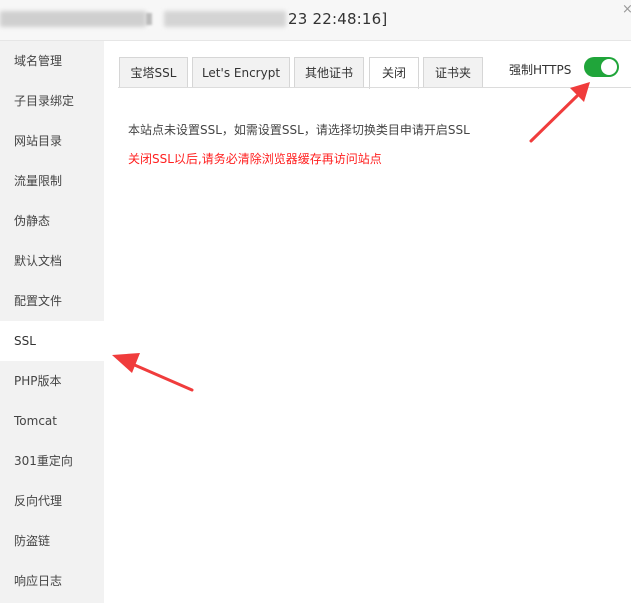 This screenshot has width=631, height=603. Describe the element at coordinates (52, 261) in the screenshot. I see `sidebar-item-default-document: 默认文档` at that location.